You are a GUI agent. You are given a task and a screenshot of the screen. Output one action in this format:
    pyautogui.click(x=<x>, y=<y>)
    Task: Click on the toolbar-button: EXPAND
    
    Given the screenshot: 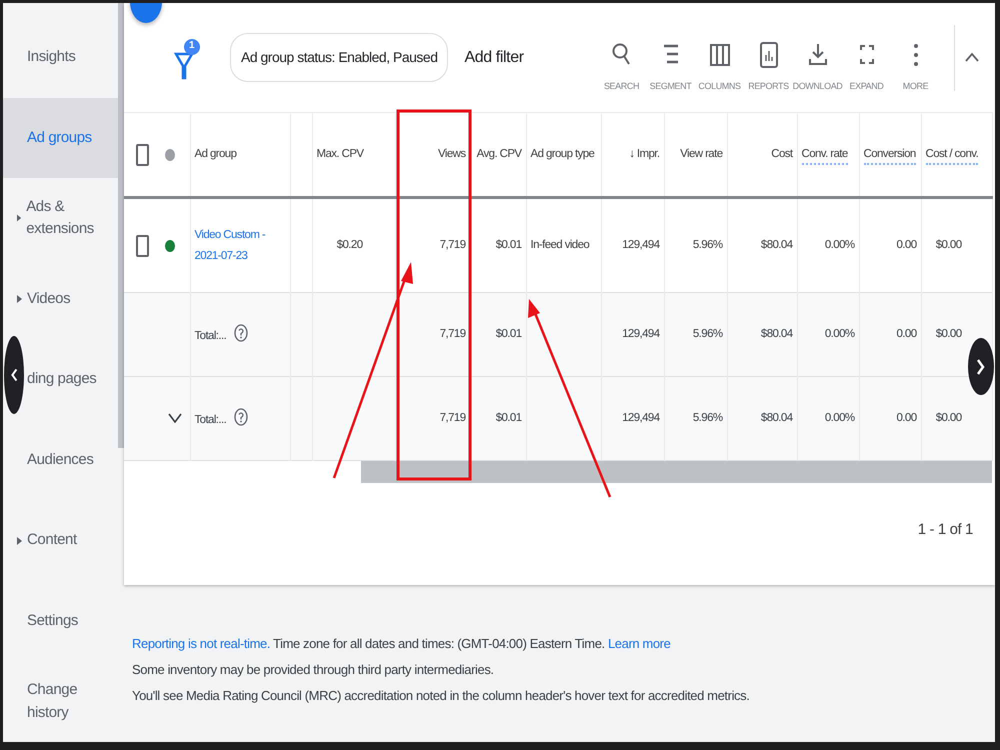 What is the action you would take?
    pyautogui.click(x=866, y=68)
    